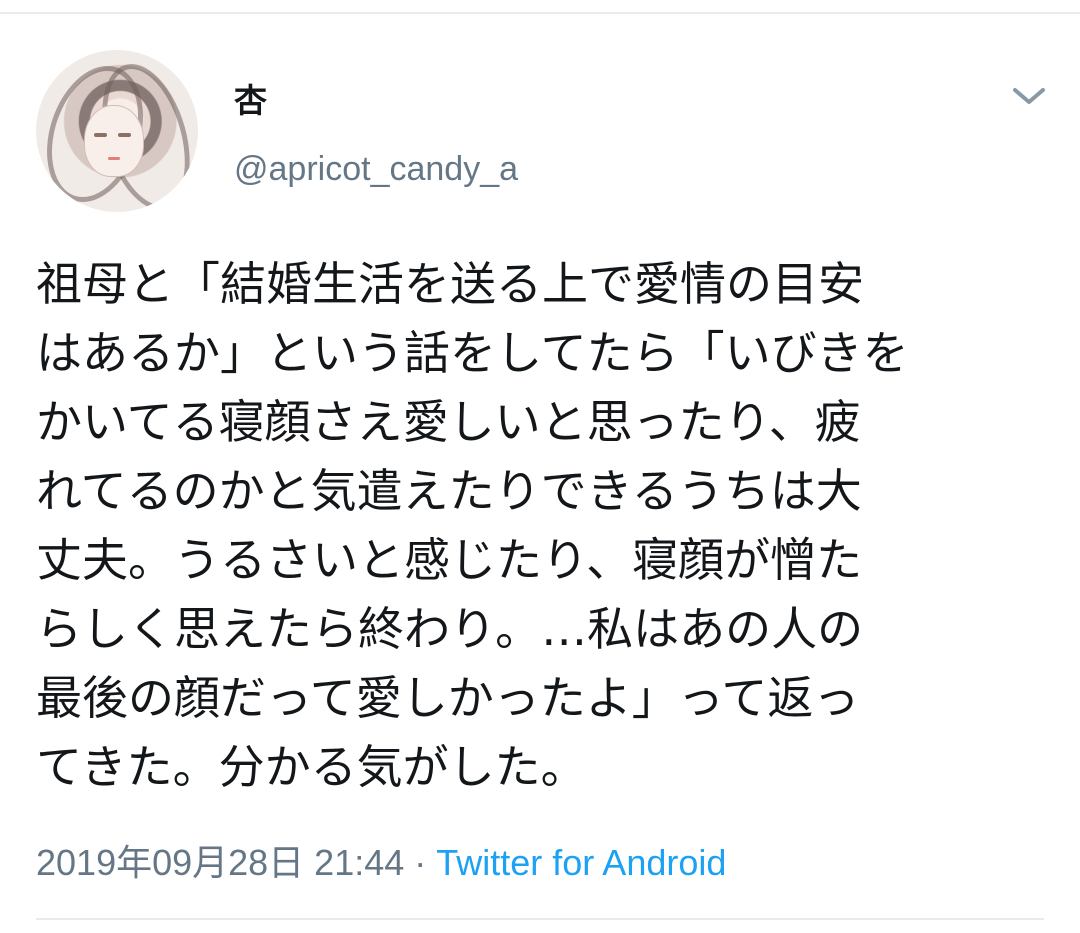  I want to click on bottom-divider, so click(540, 919).